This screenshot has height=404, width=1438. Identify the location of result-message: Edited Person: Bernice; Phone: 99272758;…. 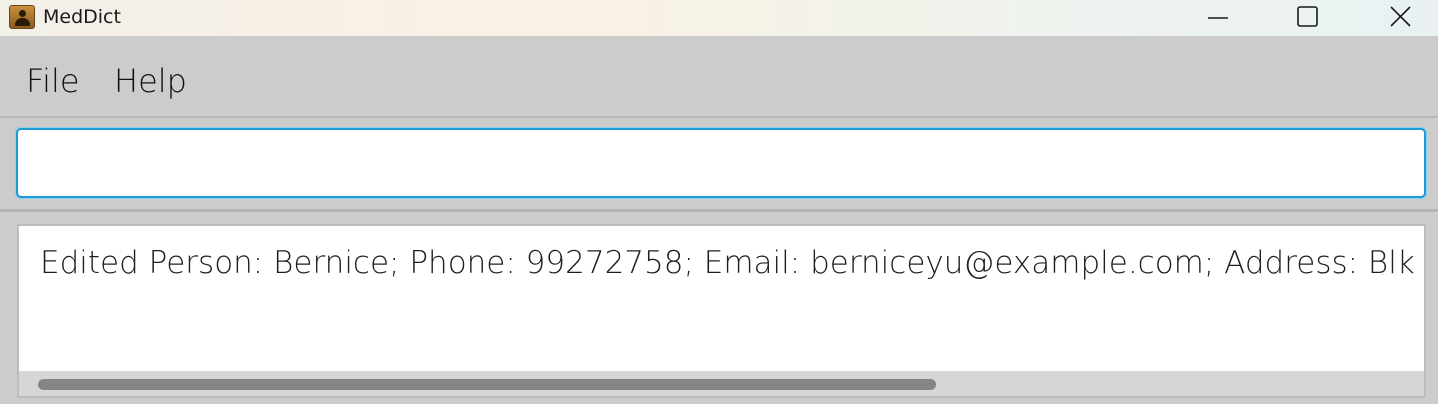
(732, 263).